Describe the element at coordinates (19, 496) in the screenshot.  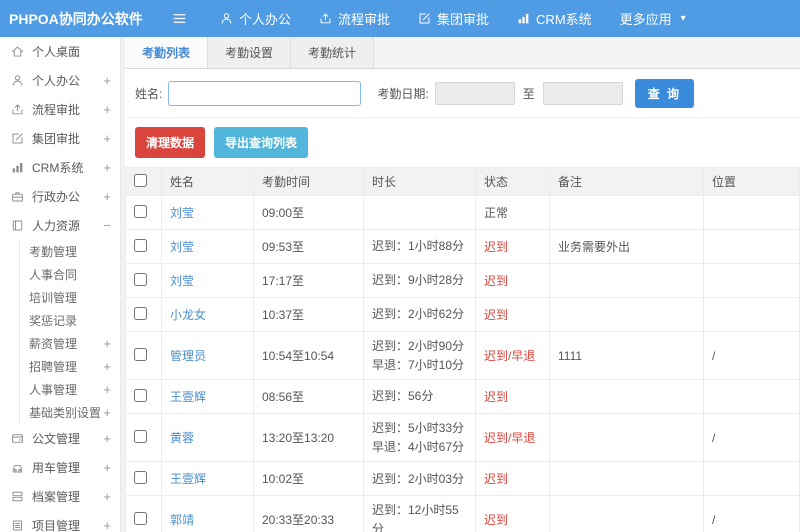
I see `archive-icon` at that location.